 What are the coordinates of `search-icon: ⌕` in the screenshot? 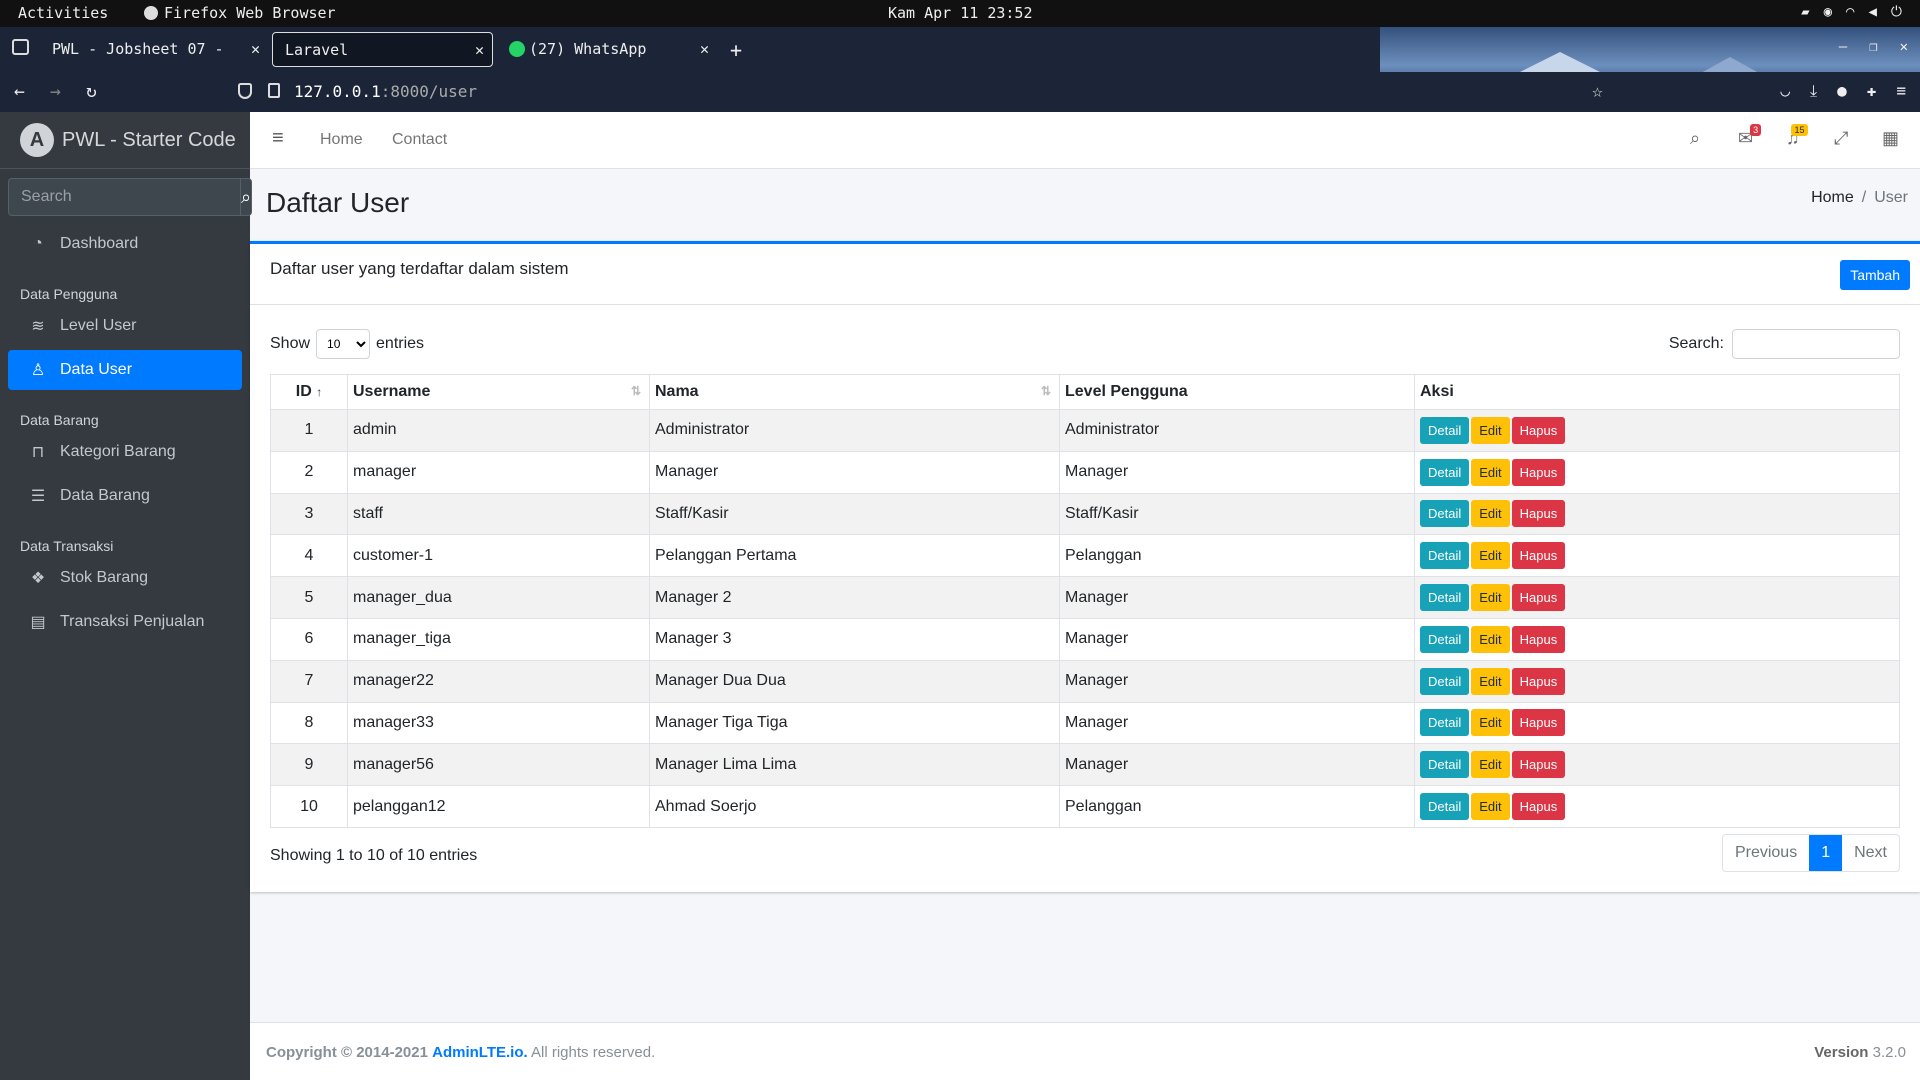 It's located at (1695, 138).